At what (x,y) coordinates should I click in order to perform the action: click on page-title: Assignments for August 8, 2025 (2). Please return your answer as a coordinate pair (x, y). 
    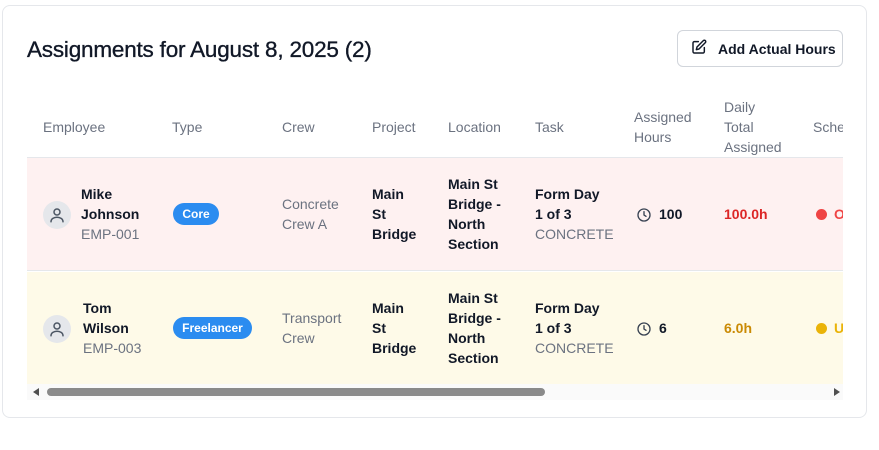
    Looking at the image, I should click on (199, 49).